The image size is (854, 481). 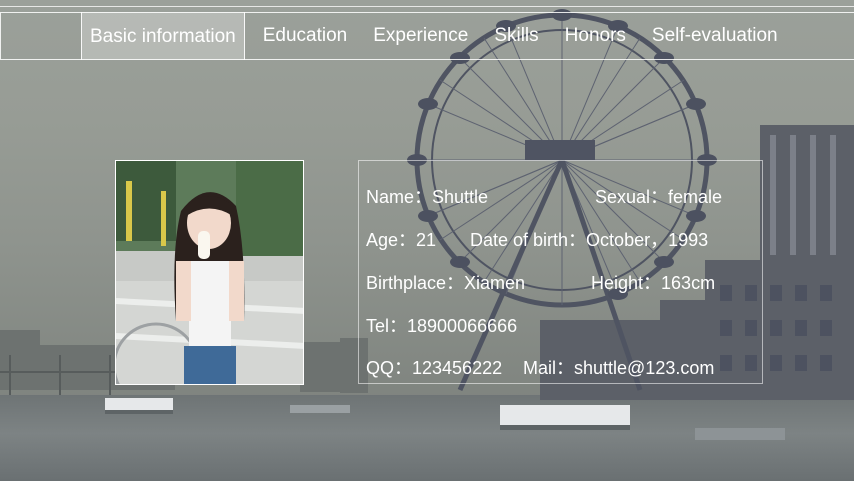 I want to click on tab-honors: Honors, so click(x=595, y=36).